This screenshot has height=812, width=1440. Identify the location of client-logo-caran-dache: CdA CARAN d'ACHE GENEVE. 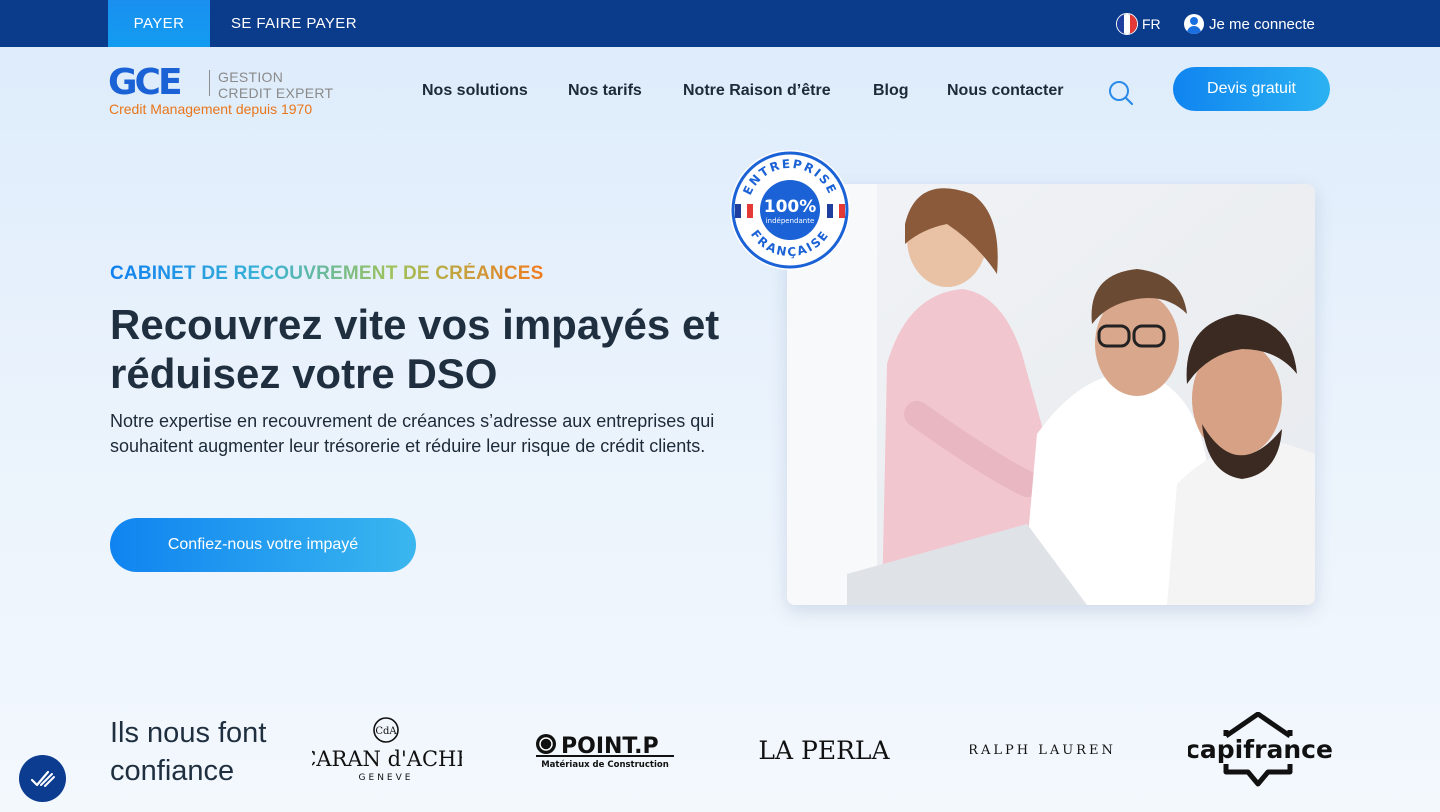
(386, 752).